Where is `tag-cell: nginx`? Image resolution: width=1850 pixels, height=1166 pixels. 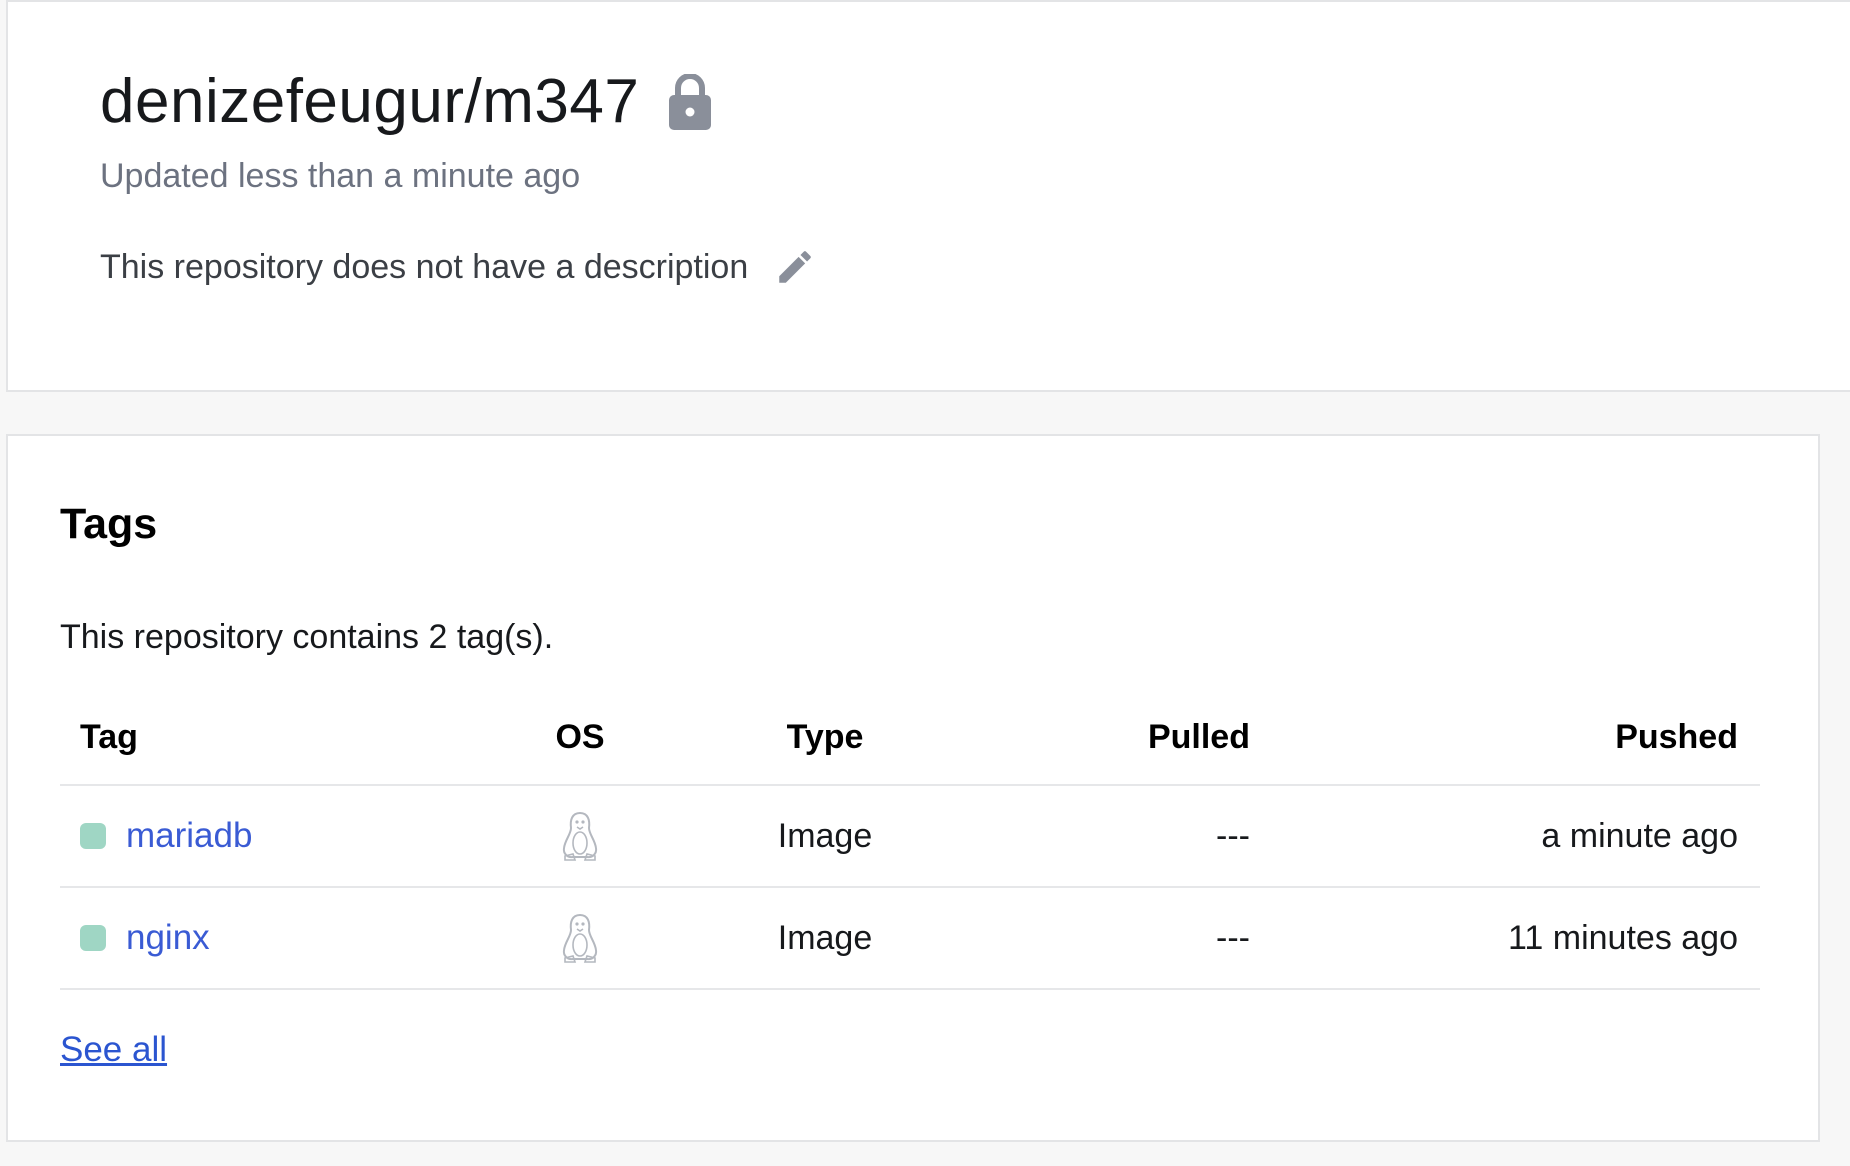
tag-cell: nginx is located at coordinates (145, 938).